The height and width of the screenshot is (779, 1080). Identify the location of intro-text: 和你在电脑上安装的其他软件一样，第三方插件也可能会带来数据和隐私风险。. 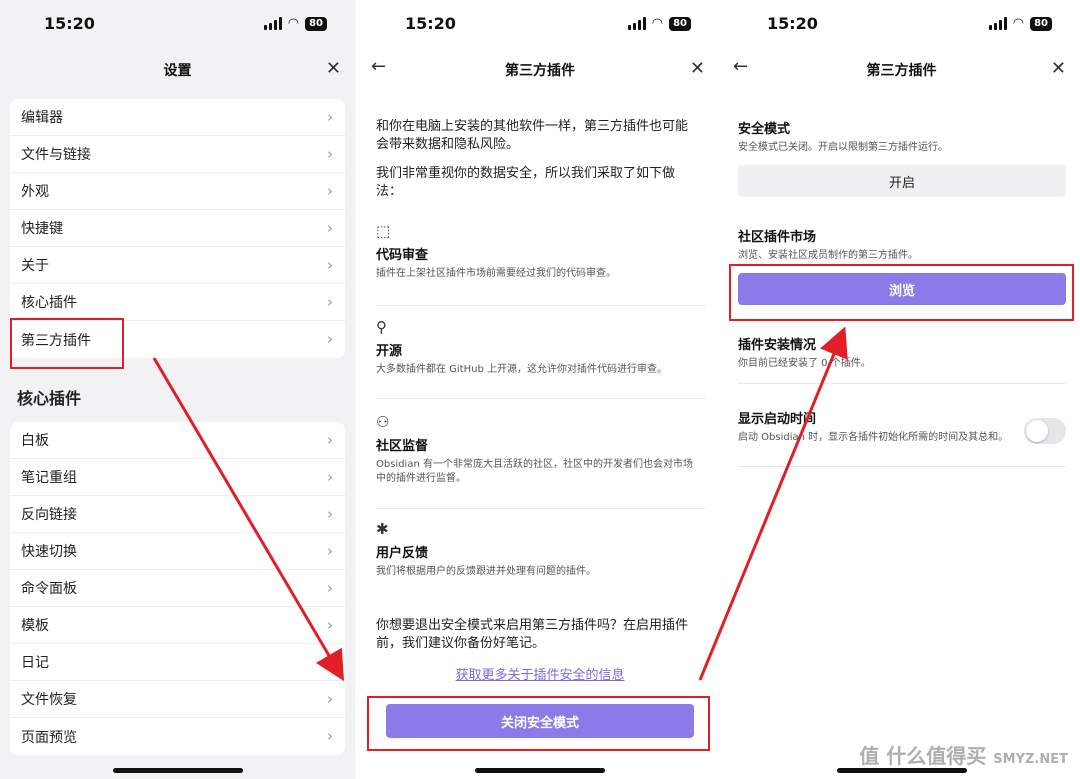
(532, 135).